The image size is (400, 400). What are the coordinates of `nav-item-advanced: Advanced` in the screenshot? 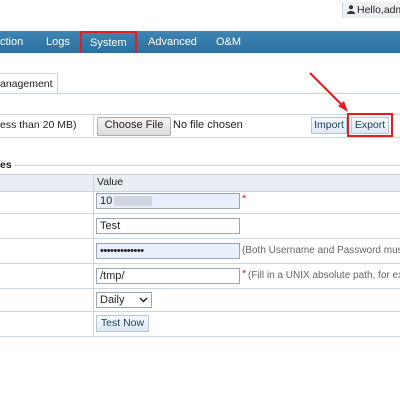 It's located at (172, 42).